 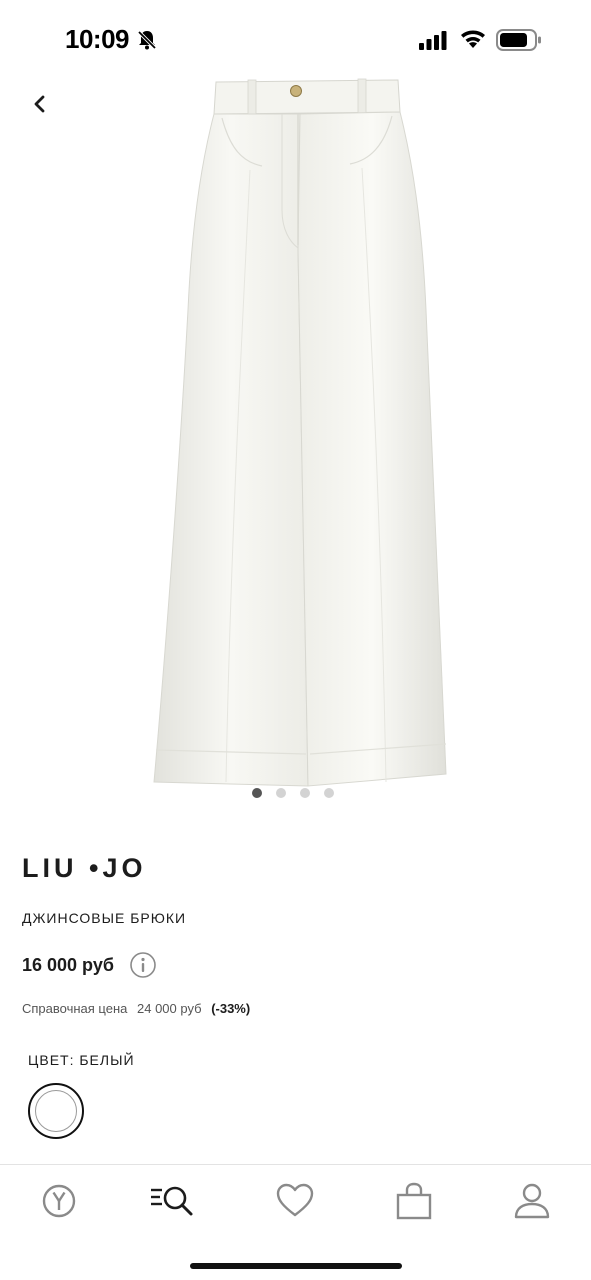 I want to click on product-price: 16 000 руб, so click(x=68, y=965).